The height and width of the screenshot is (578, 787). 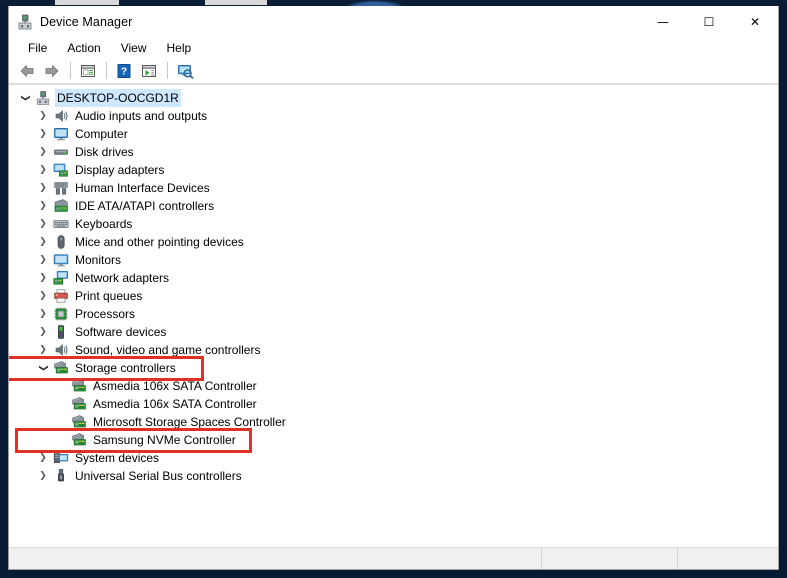 I want to click on tree-item-audio-inputs-and-outputs: ❯ Audio inputs and outputs, so click(x=393, y=116).